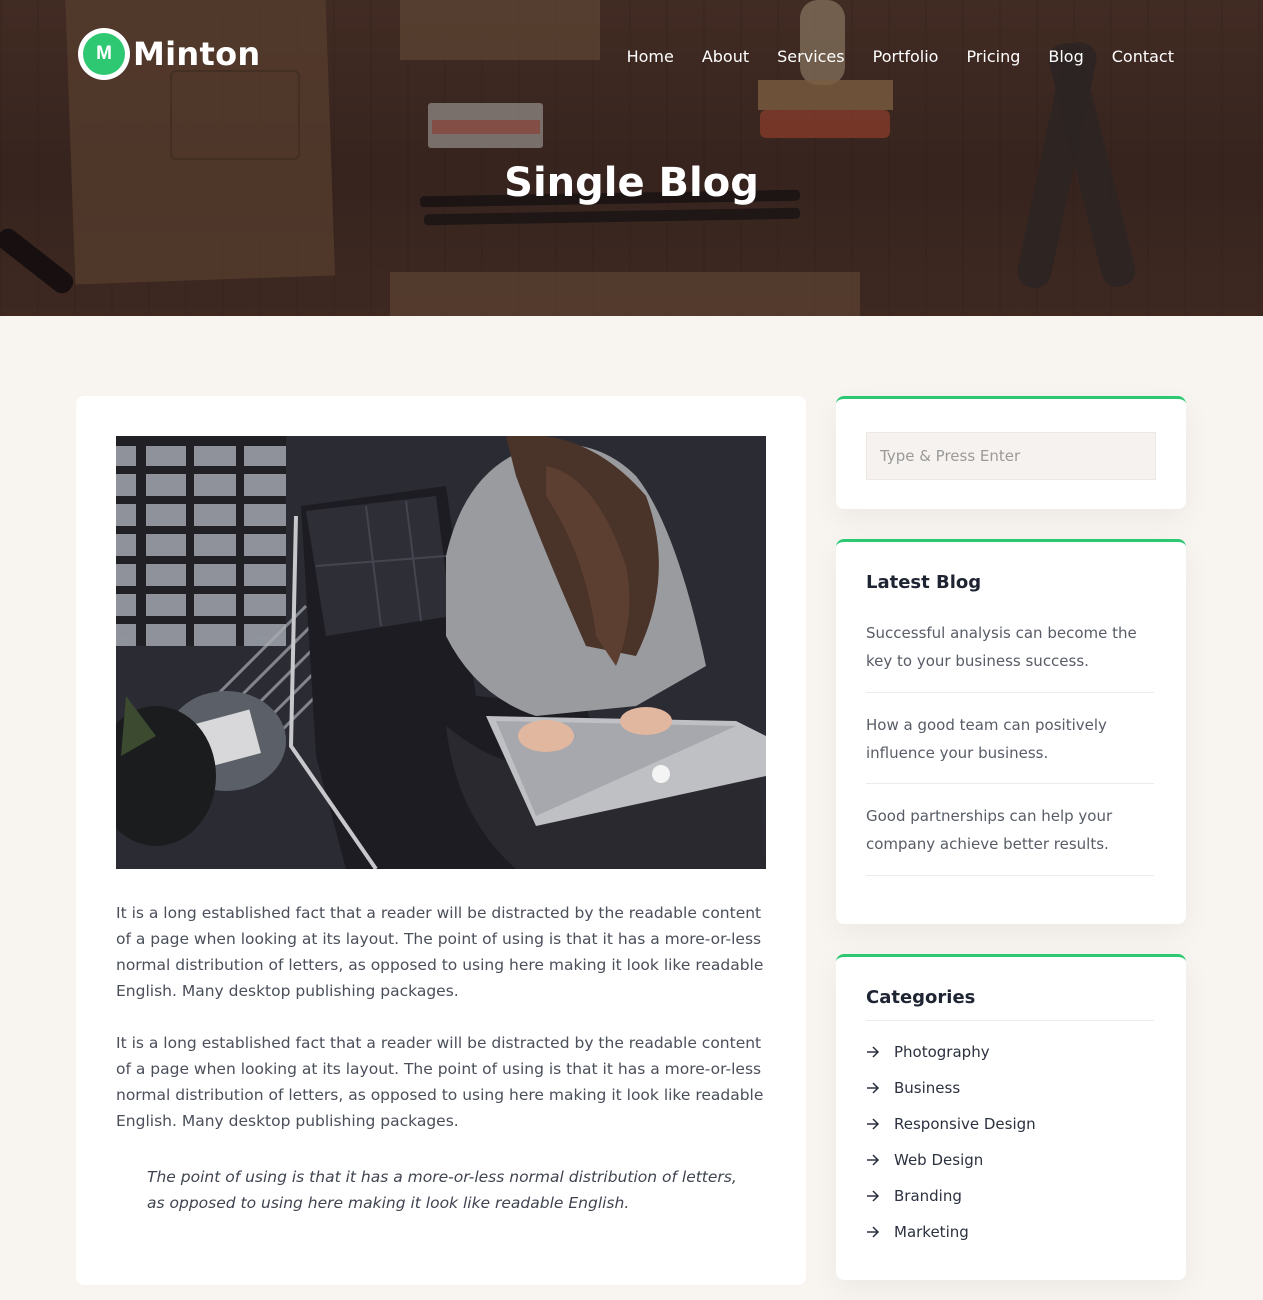 The image size is (1263, 1300). I want to click on category-item-web-design: Web Design, so click(924, 1160).